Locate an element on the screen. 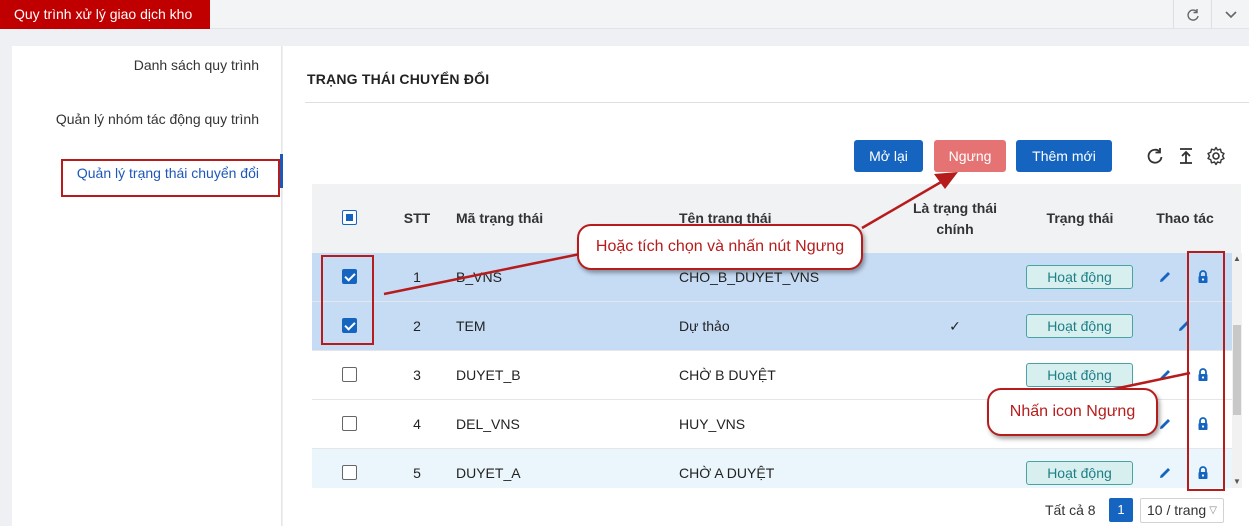 The image size is (1249, 526). cell-name: CHỜ B DUYỆT is located at coordinates (727, 375).